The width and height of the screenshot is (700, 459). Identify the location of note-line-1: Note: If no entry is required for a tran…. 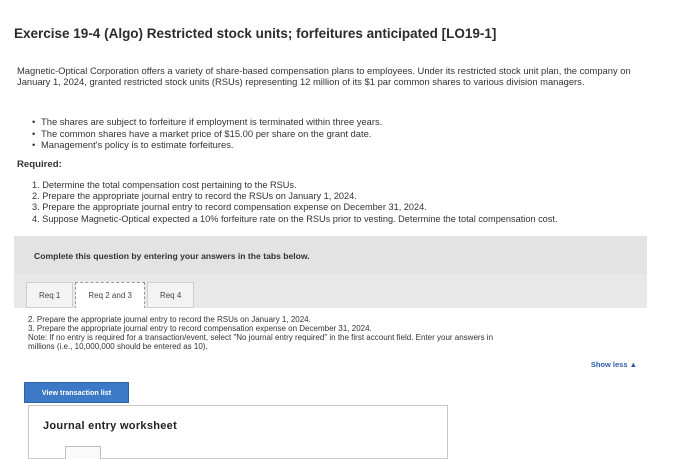
(261, 337).